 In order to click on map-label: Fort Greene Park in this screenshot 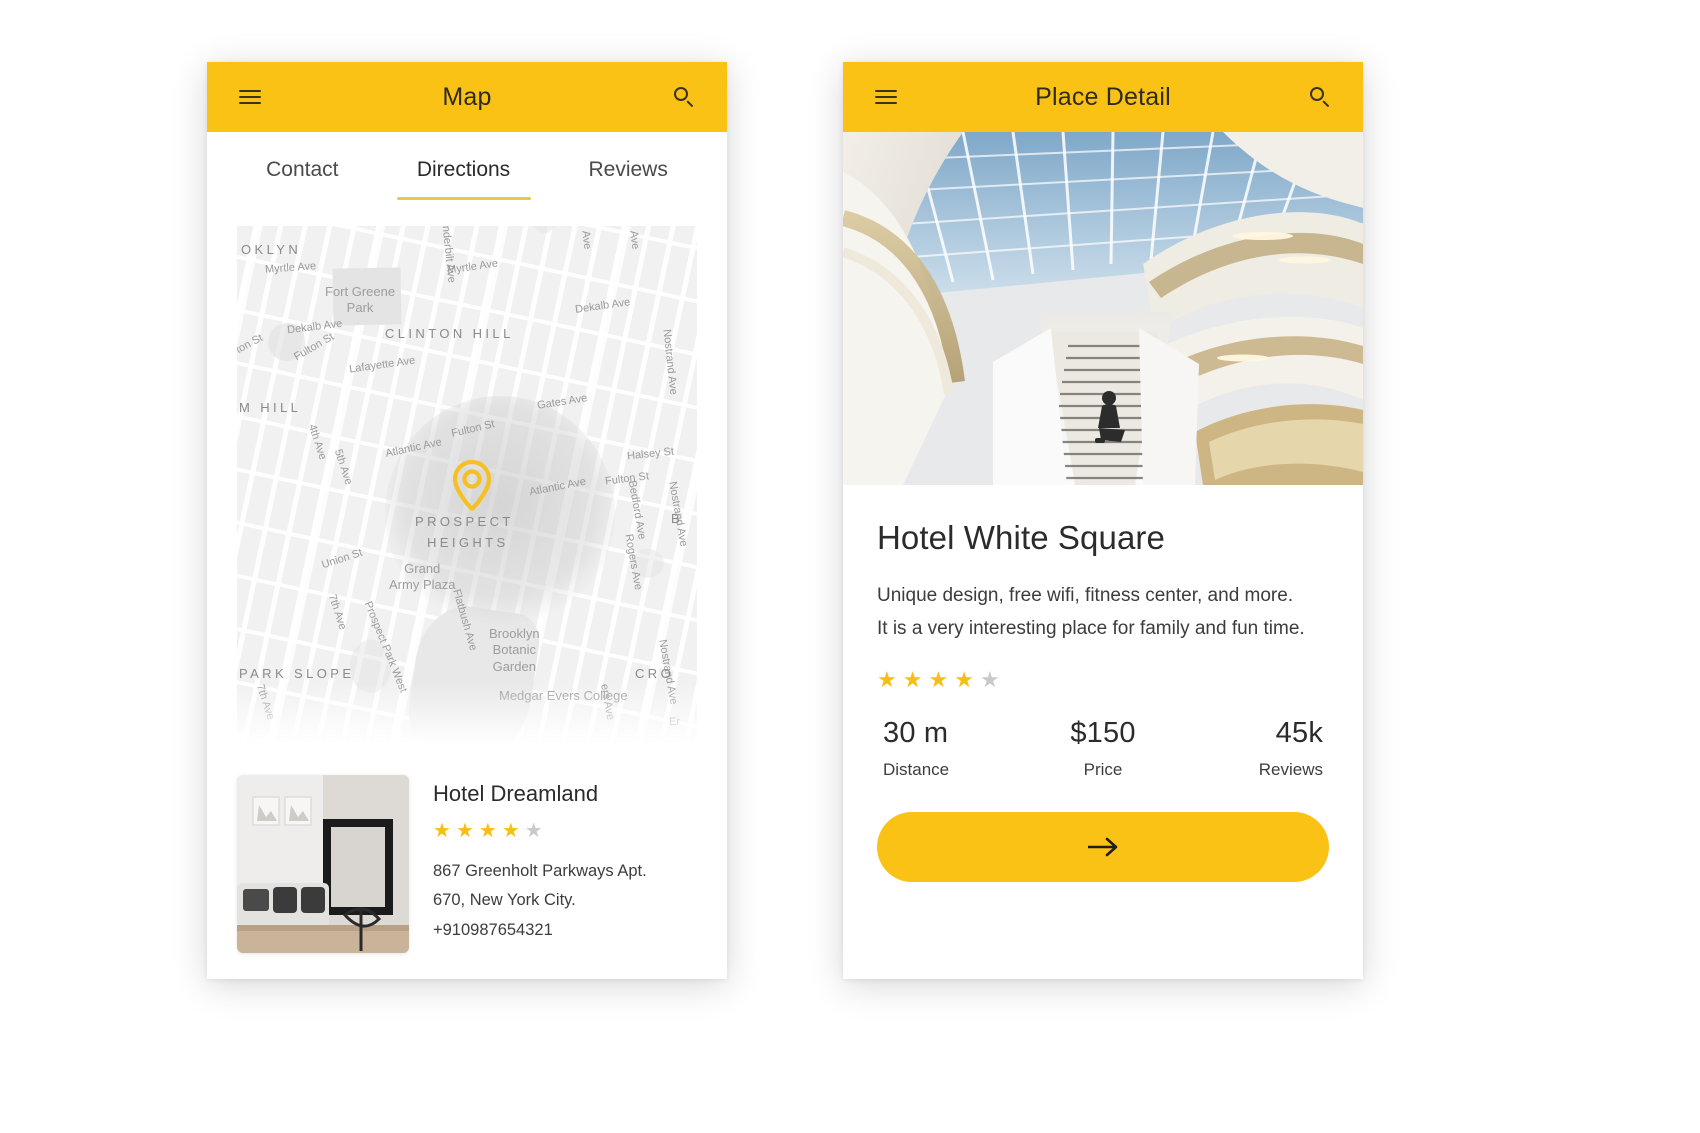, I will do `click(360, 300)`.